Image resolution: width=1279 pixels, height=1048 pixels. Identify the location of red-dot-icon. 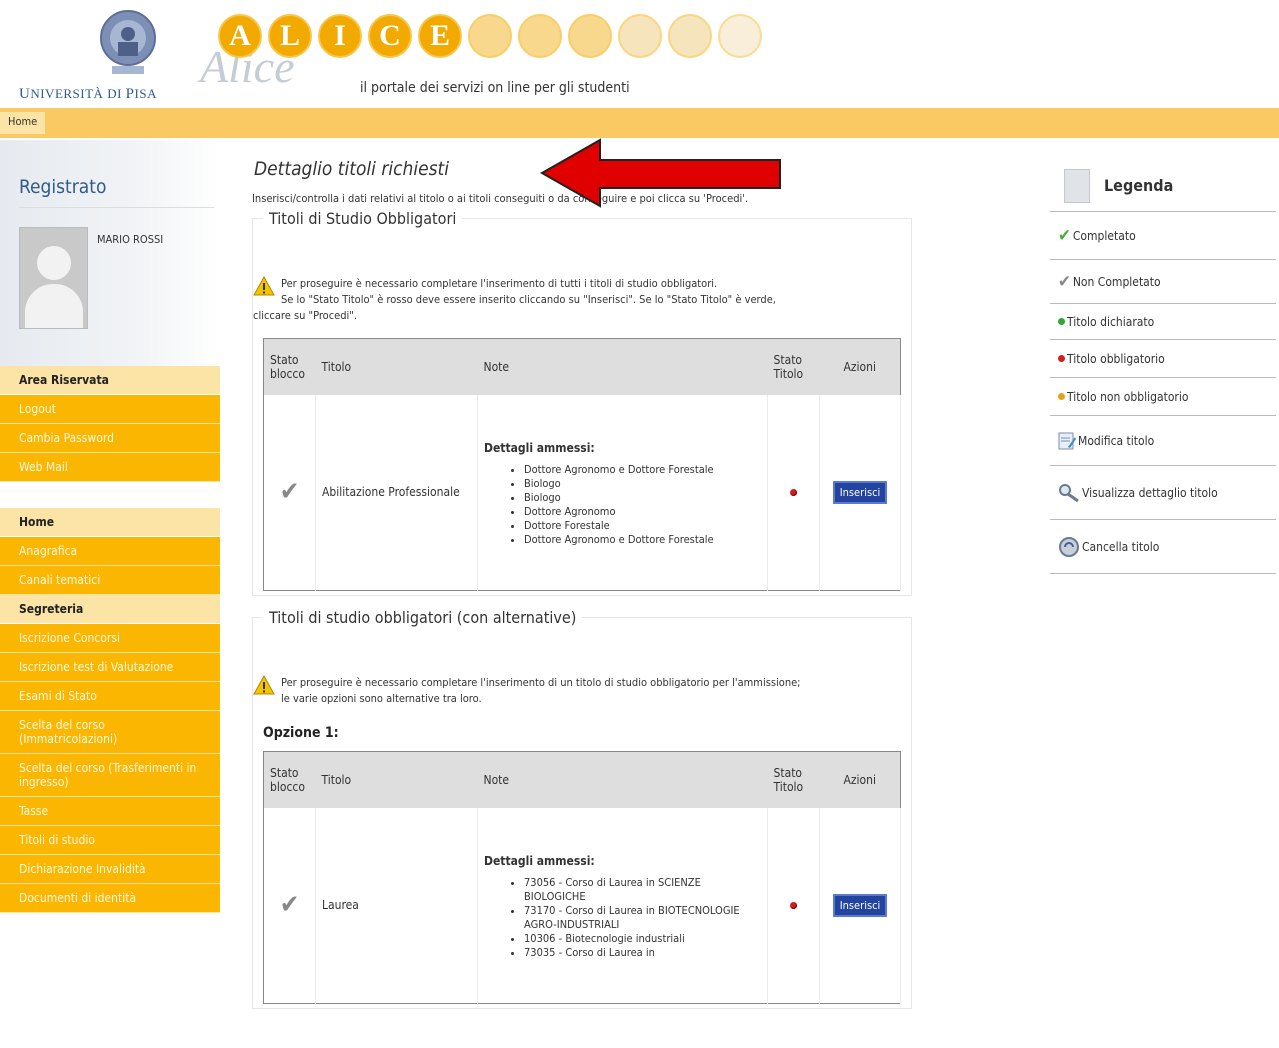
(1061, 358).